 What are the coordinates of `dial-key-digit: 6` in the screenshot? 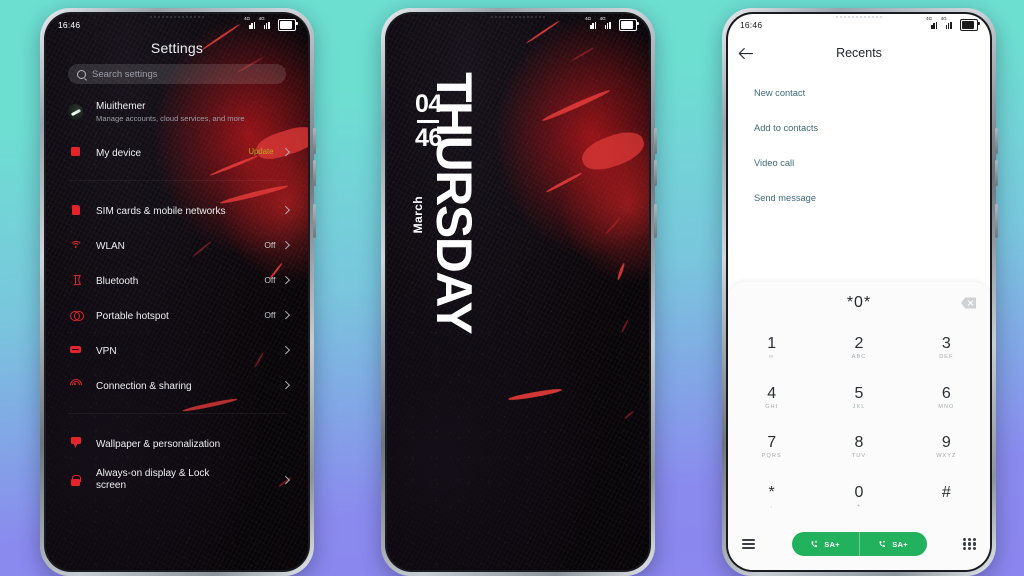 It's located at (946, 393).